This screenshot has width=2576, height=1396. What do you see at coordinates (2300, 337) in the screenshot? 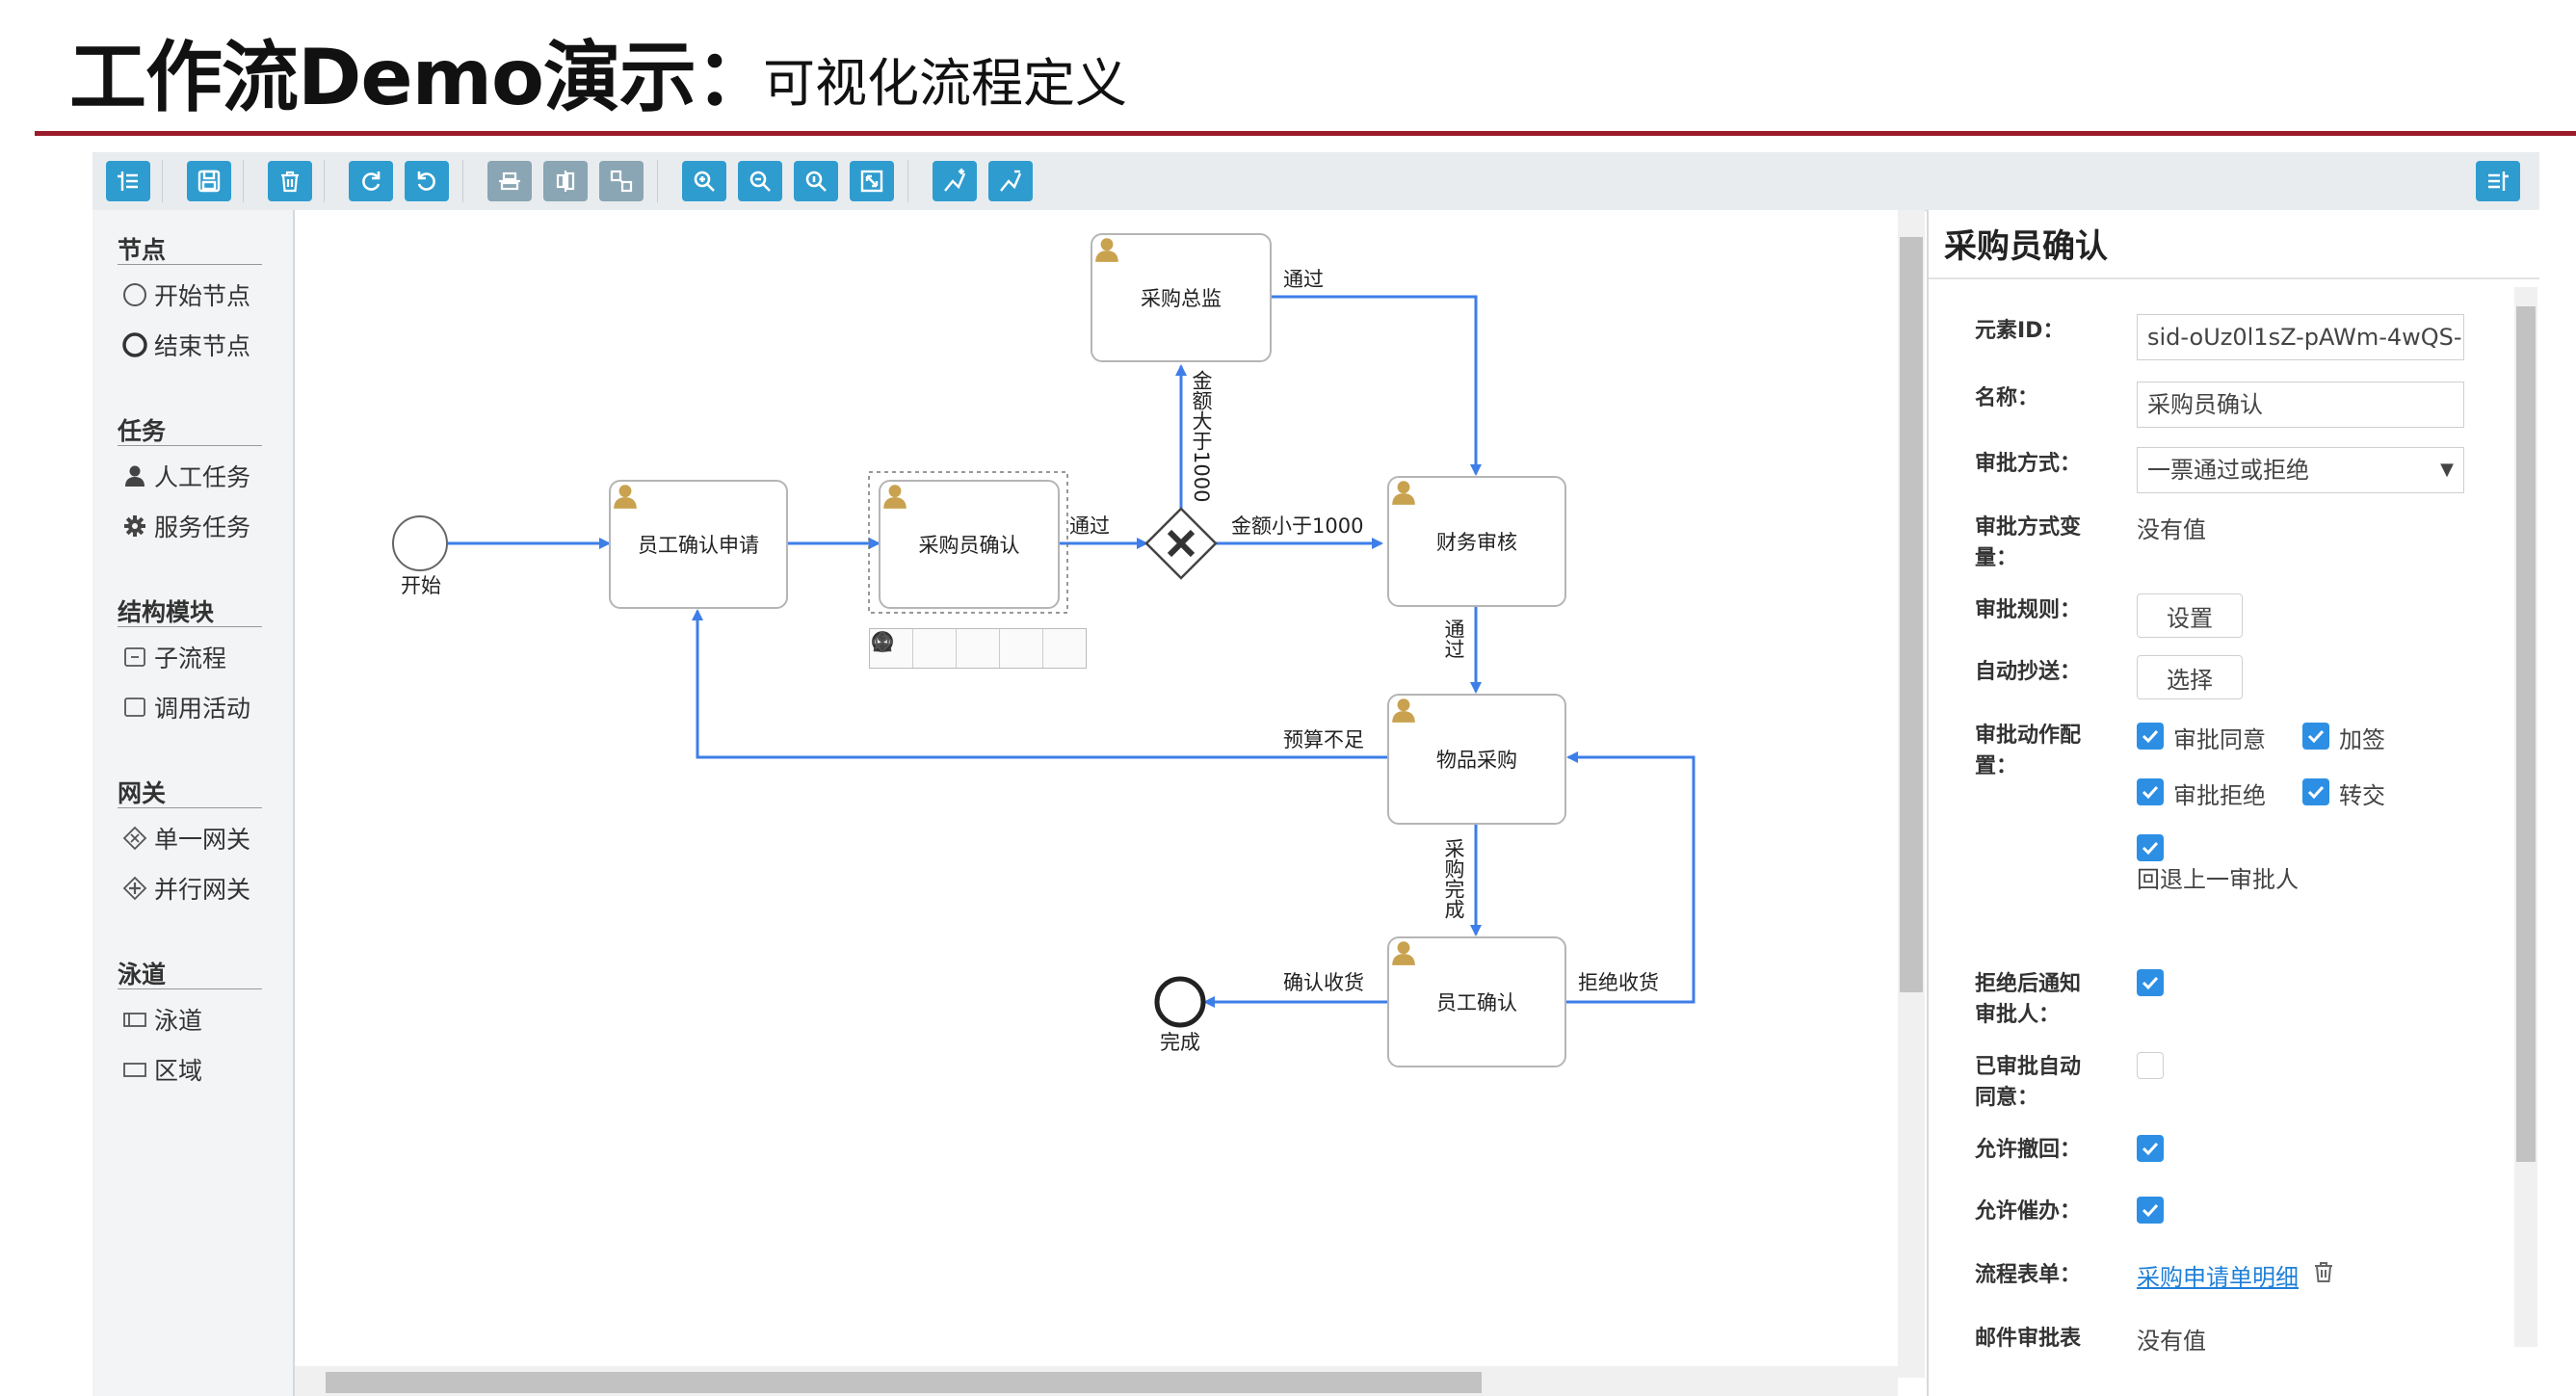
I see `element-id-field: sid-oUz0l1sZ-pAWm-4wQS-` at bounding box center [2300, 337].